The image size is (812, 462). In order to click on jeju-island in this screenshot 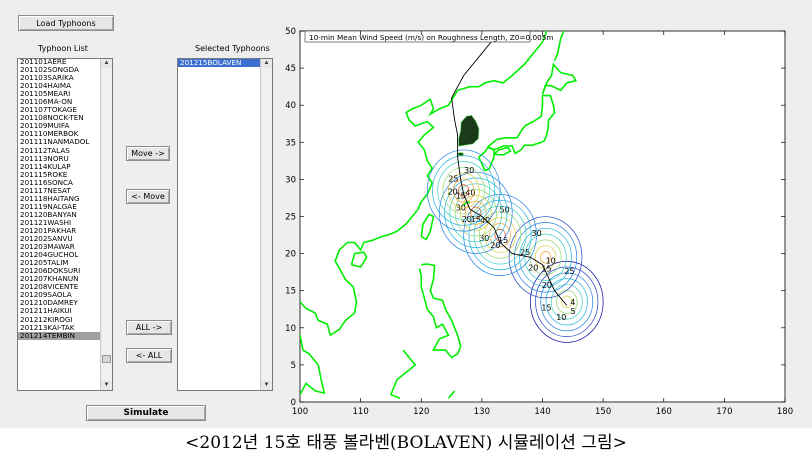, I will do `click(460, 154)`.